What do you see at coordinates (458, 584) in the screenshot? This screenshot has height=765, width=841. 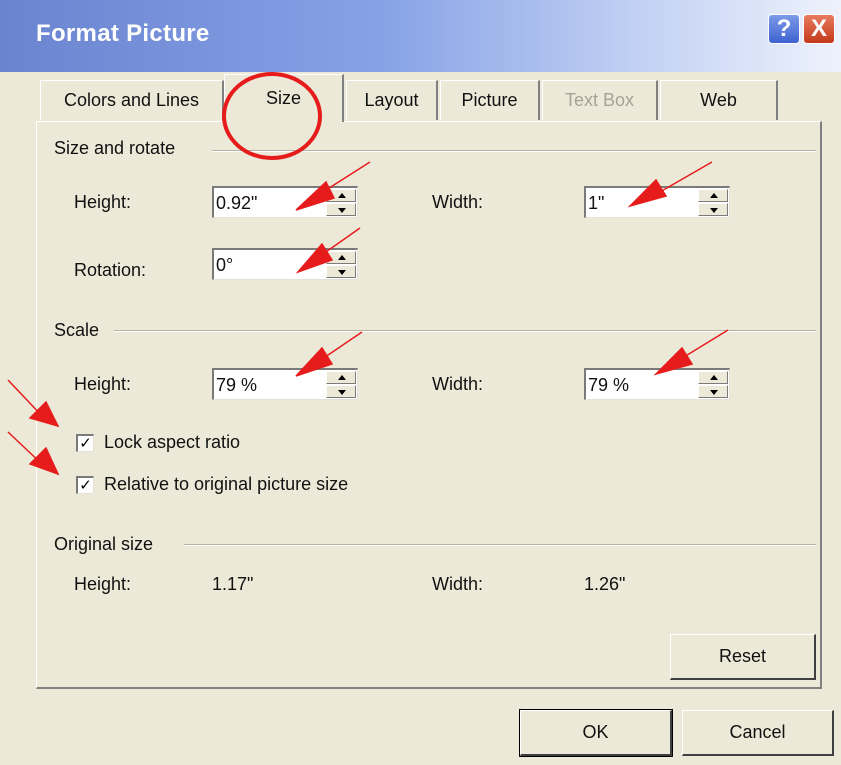 I see `original-width-label: Width:` at bounding box center [458, 584].